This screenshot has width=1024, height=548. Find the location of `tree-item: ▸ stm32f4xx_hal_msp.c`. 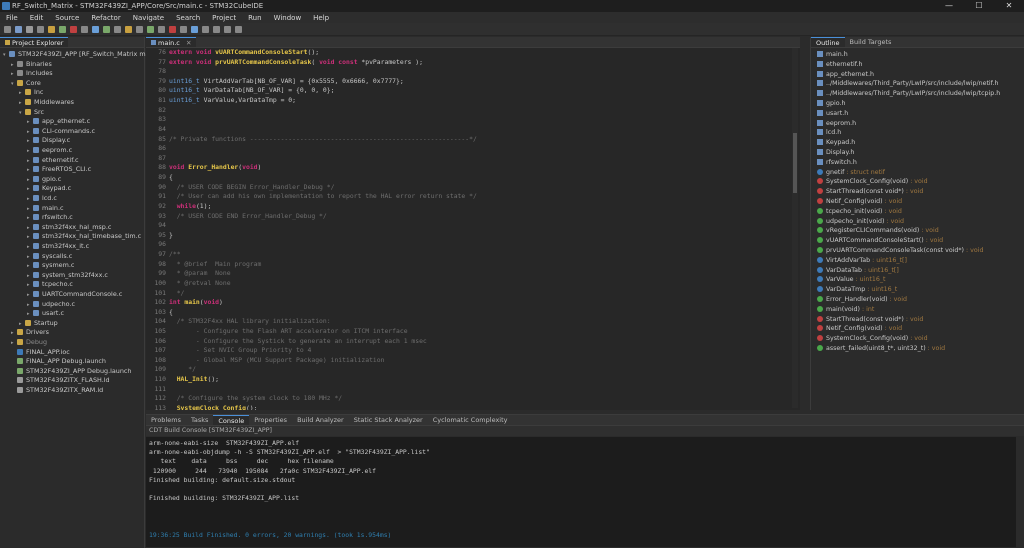

tree-item: ▸ stm32f4xx_hal_msp.c is located at coordinates (69, 228).